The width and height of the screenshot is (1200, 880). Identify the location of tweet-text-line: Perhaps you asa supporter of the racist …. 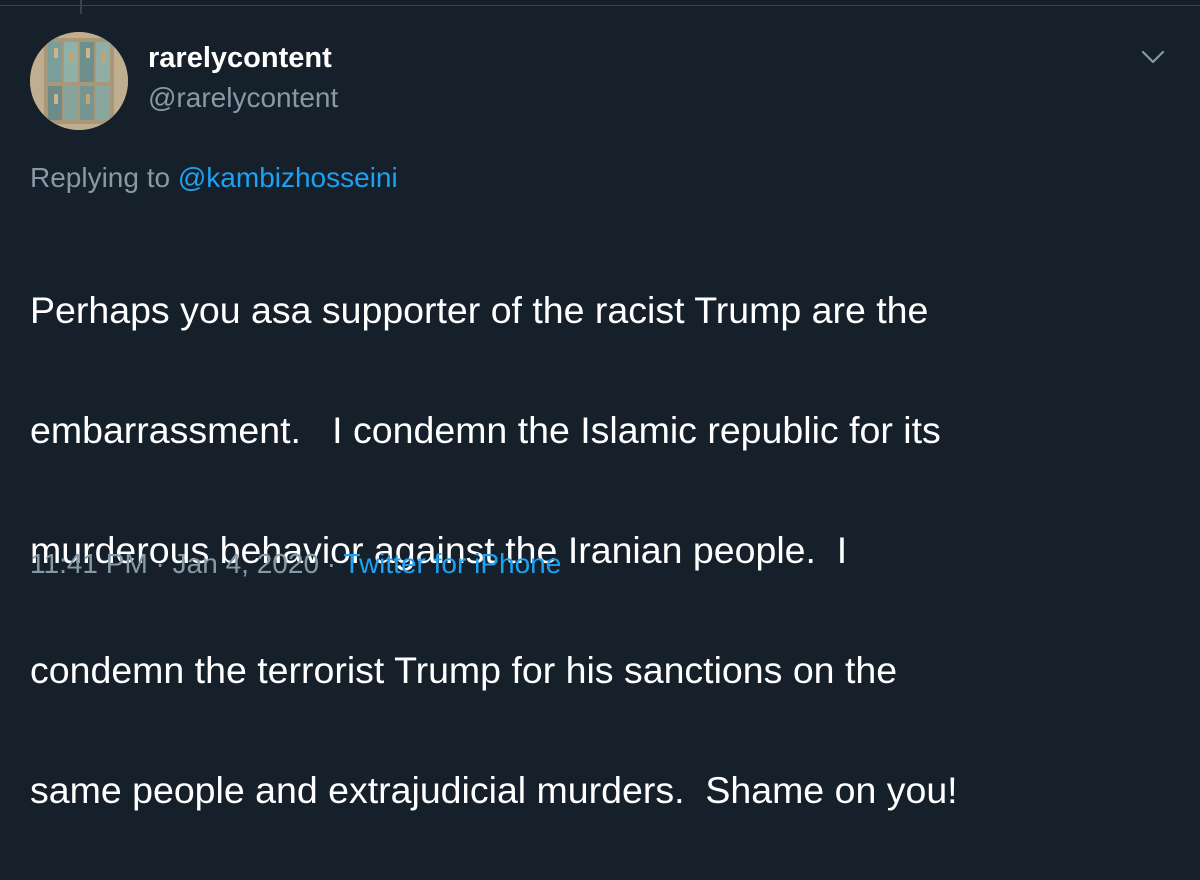
(479, 310).